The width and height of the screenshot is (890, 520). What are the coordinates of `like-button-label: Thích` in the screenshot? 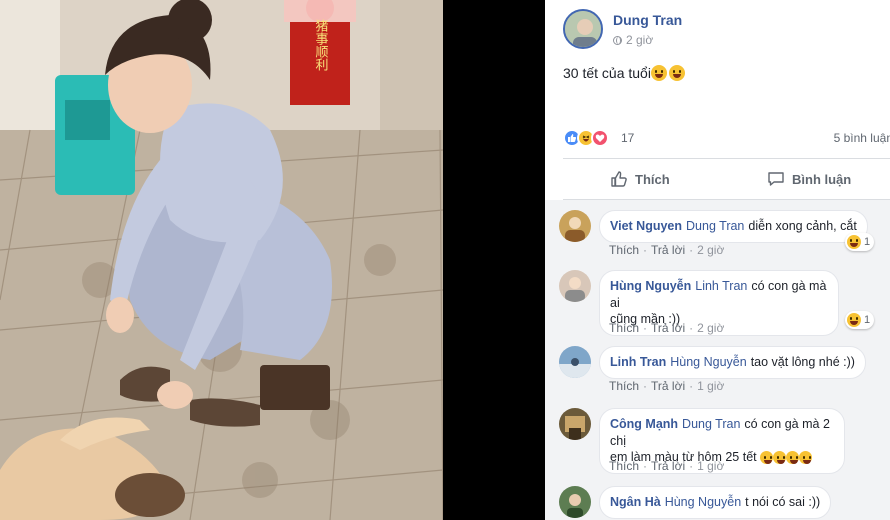 It's located at (652, 179).